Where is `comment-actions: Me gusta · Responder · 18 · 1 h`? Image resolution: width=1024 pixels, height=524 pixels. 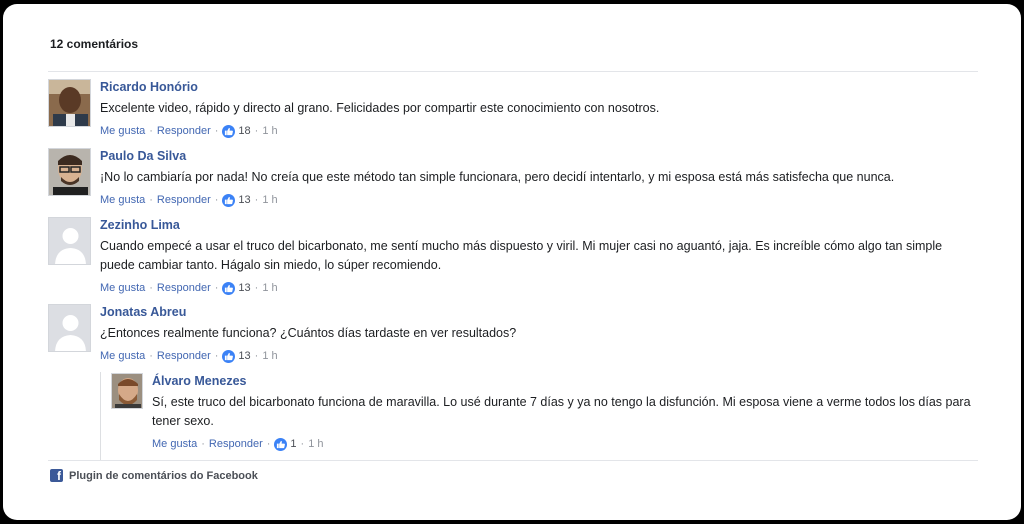
comment-actions: Me gusta · Responder · 18 · 1 h is located at coordinates (539, 131).